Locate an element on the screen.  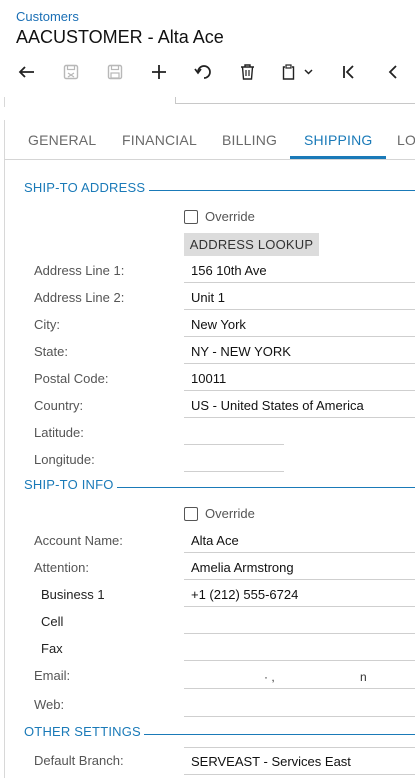
copy-paste-button is located at coordinates (299, 72).